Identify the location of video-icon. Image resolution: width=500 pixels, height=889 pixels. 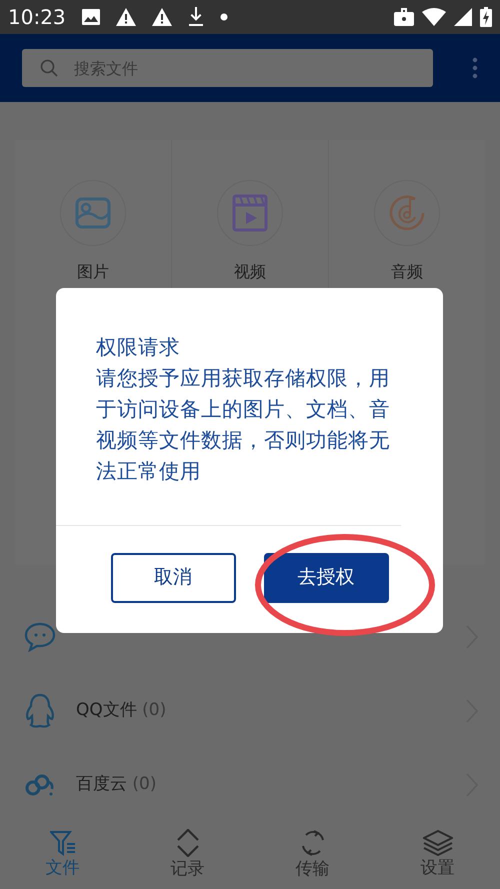
(250, 213).